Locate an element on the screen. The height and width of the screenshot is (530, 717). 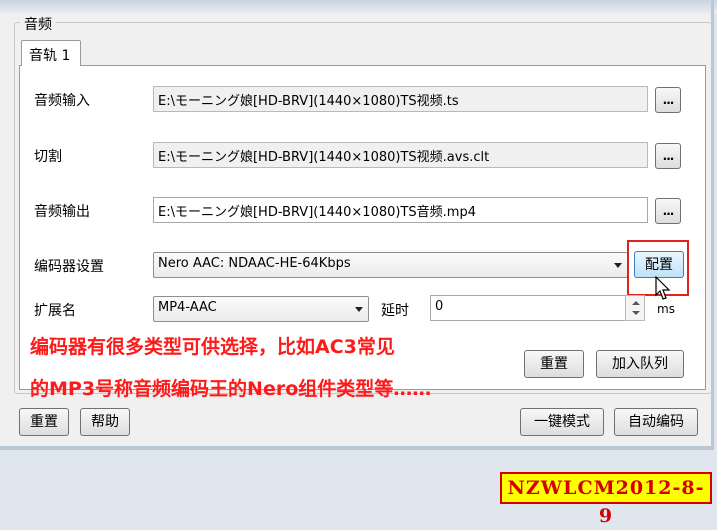
mouse-cursor-icon is located at coordinates (663, 288).